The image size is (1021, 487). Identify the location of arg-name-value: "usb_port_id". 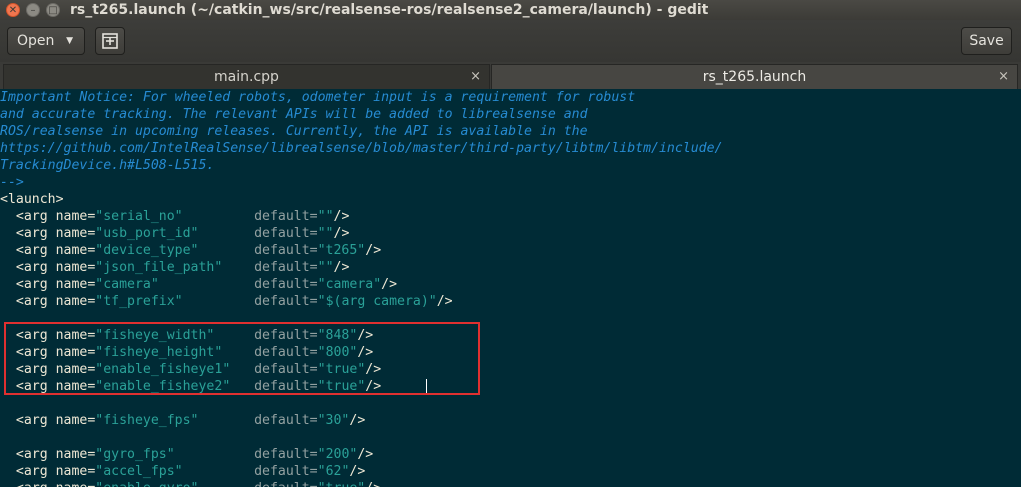
(147, 233).